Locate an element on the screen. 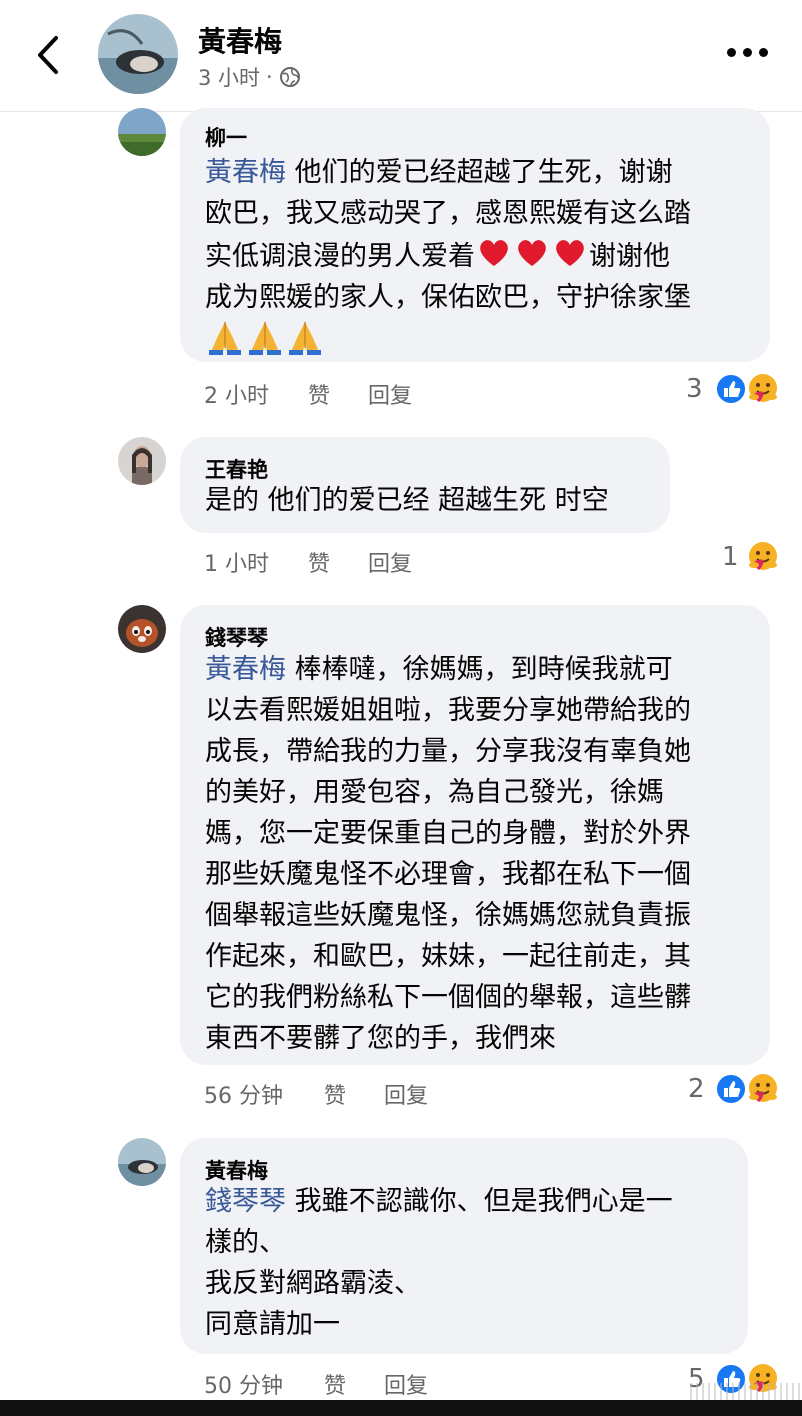 This screenshot has width=802, height=1416. comment-line: 棒棒噠，徐媽媽，到時候我就可 is located at coordinates (483, 669).